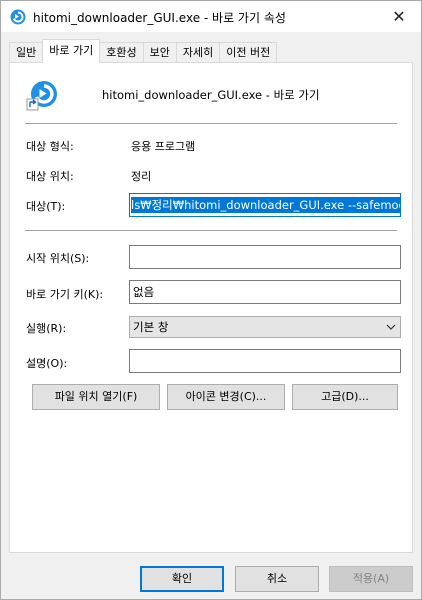  I want to click on hotkey-label: 바로 가기 키(K):, so click(65, 294).